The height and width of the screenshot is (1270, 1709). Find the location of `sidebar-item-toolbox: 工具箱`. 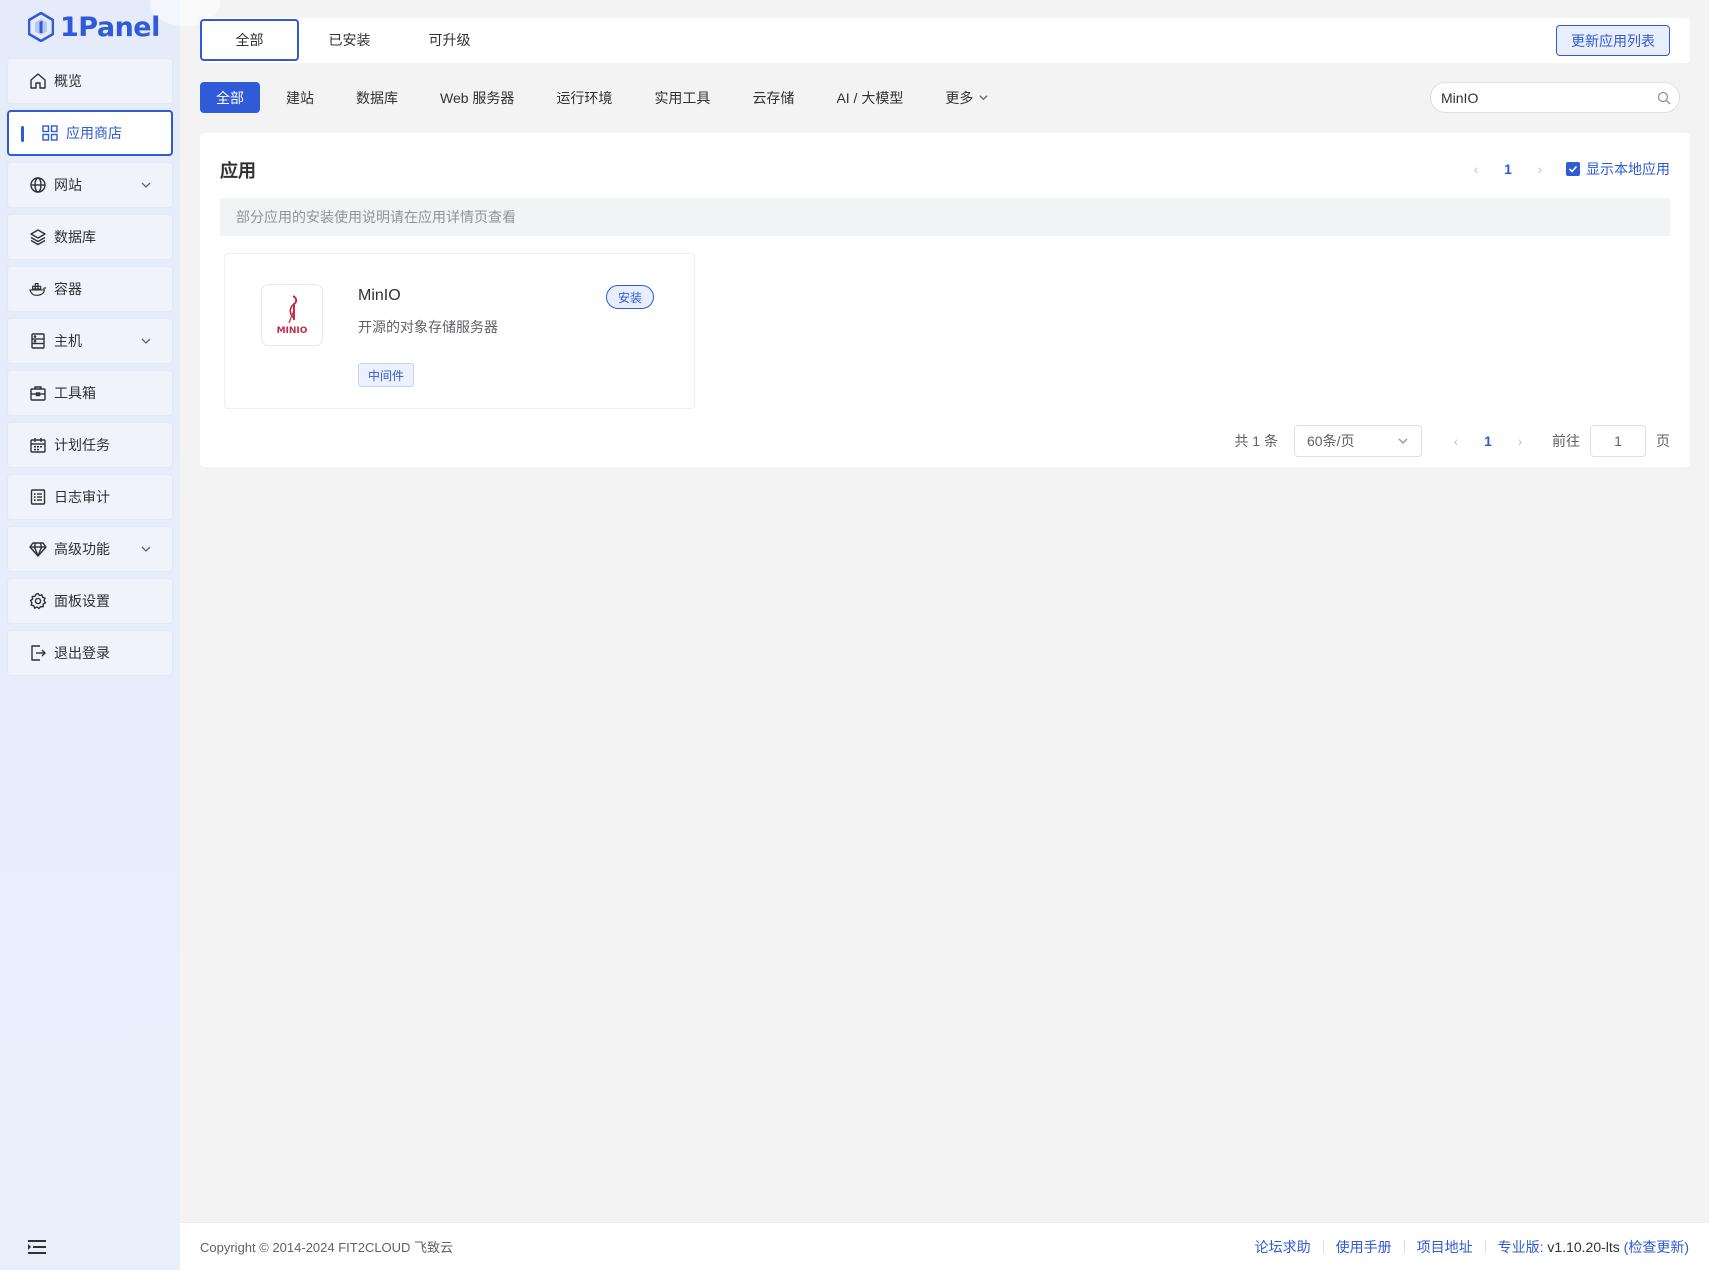

sidebar-item-toolbox: 工具箱 is located at coordinates (90, 393).